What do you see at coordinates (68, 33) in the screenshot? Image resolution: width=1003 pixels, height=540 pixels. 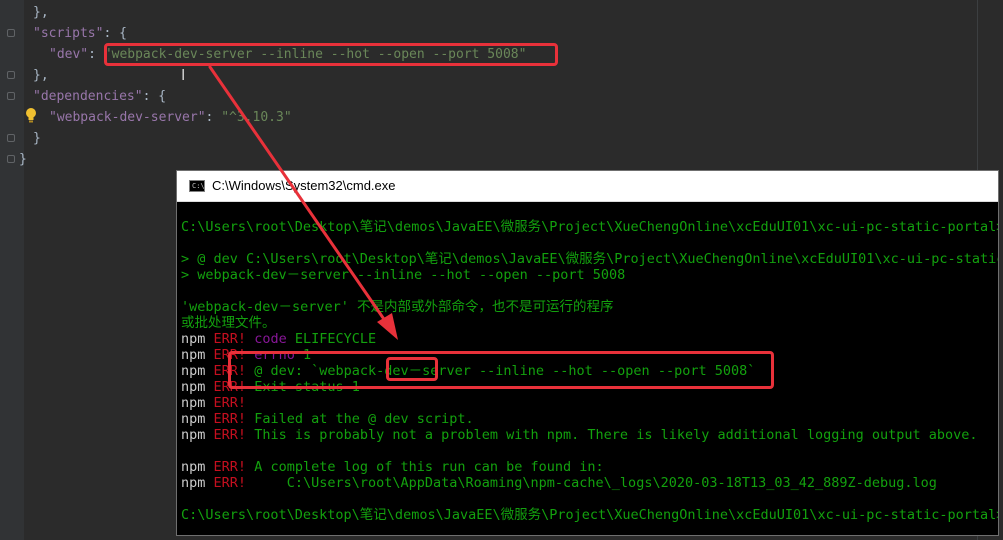 I see `json-key: "scripts"` at bounding box center [68, 33].